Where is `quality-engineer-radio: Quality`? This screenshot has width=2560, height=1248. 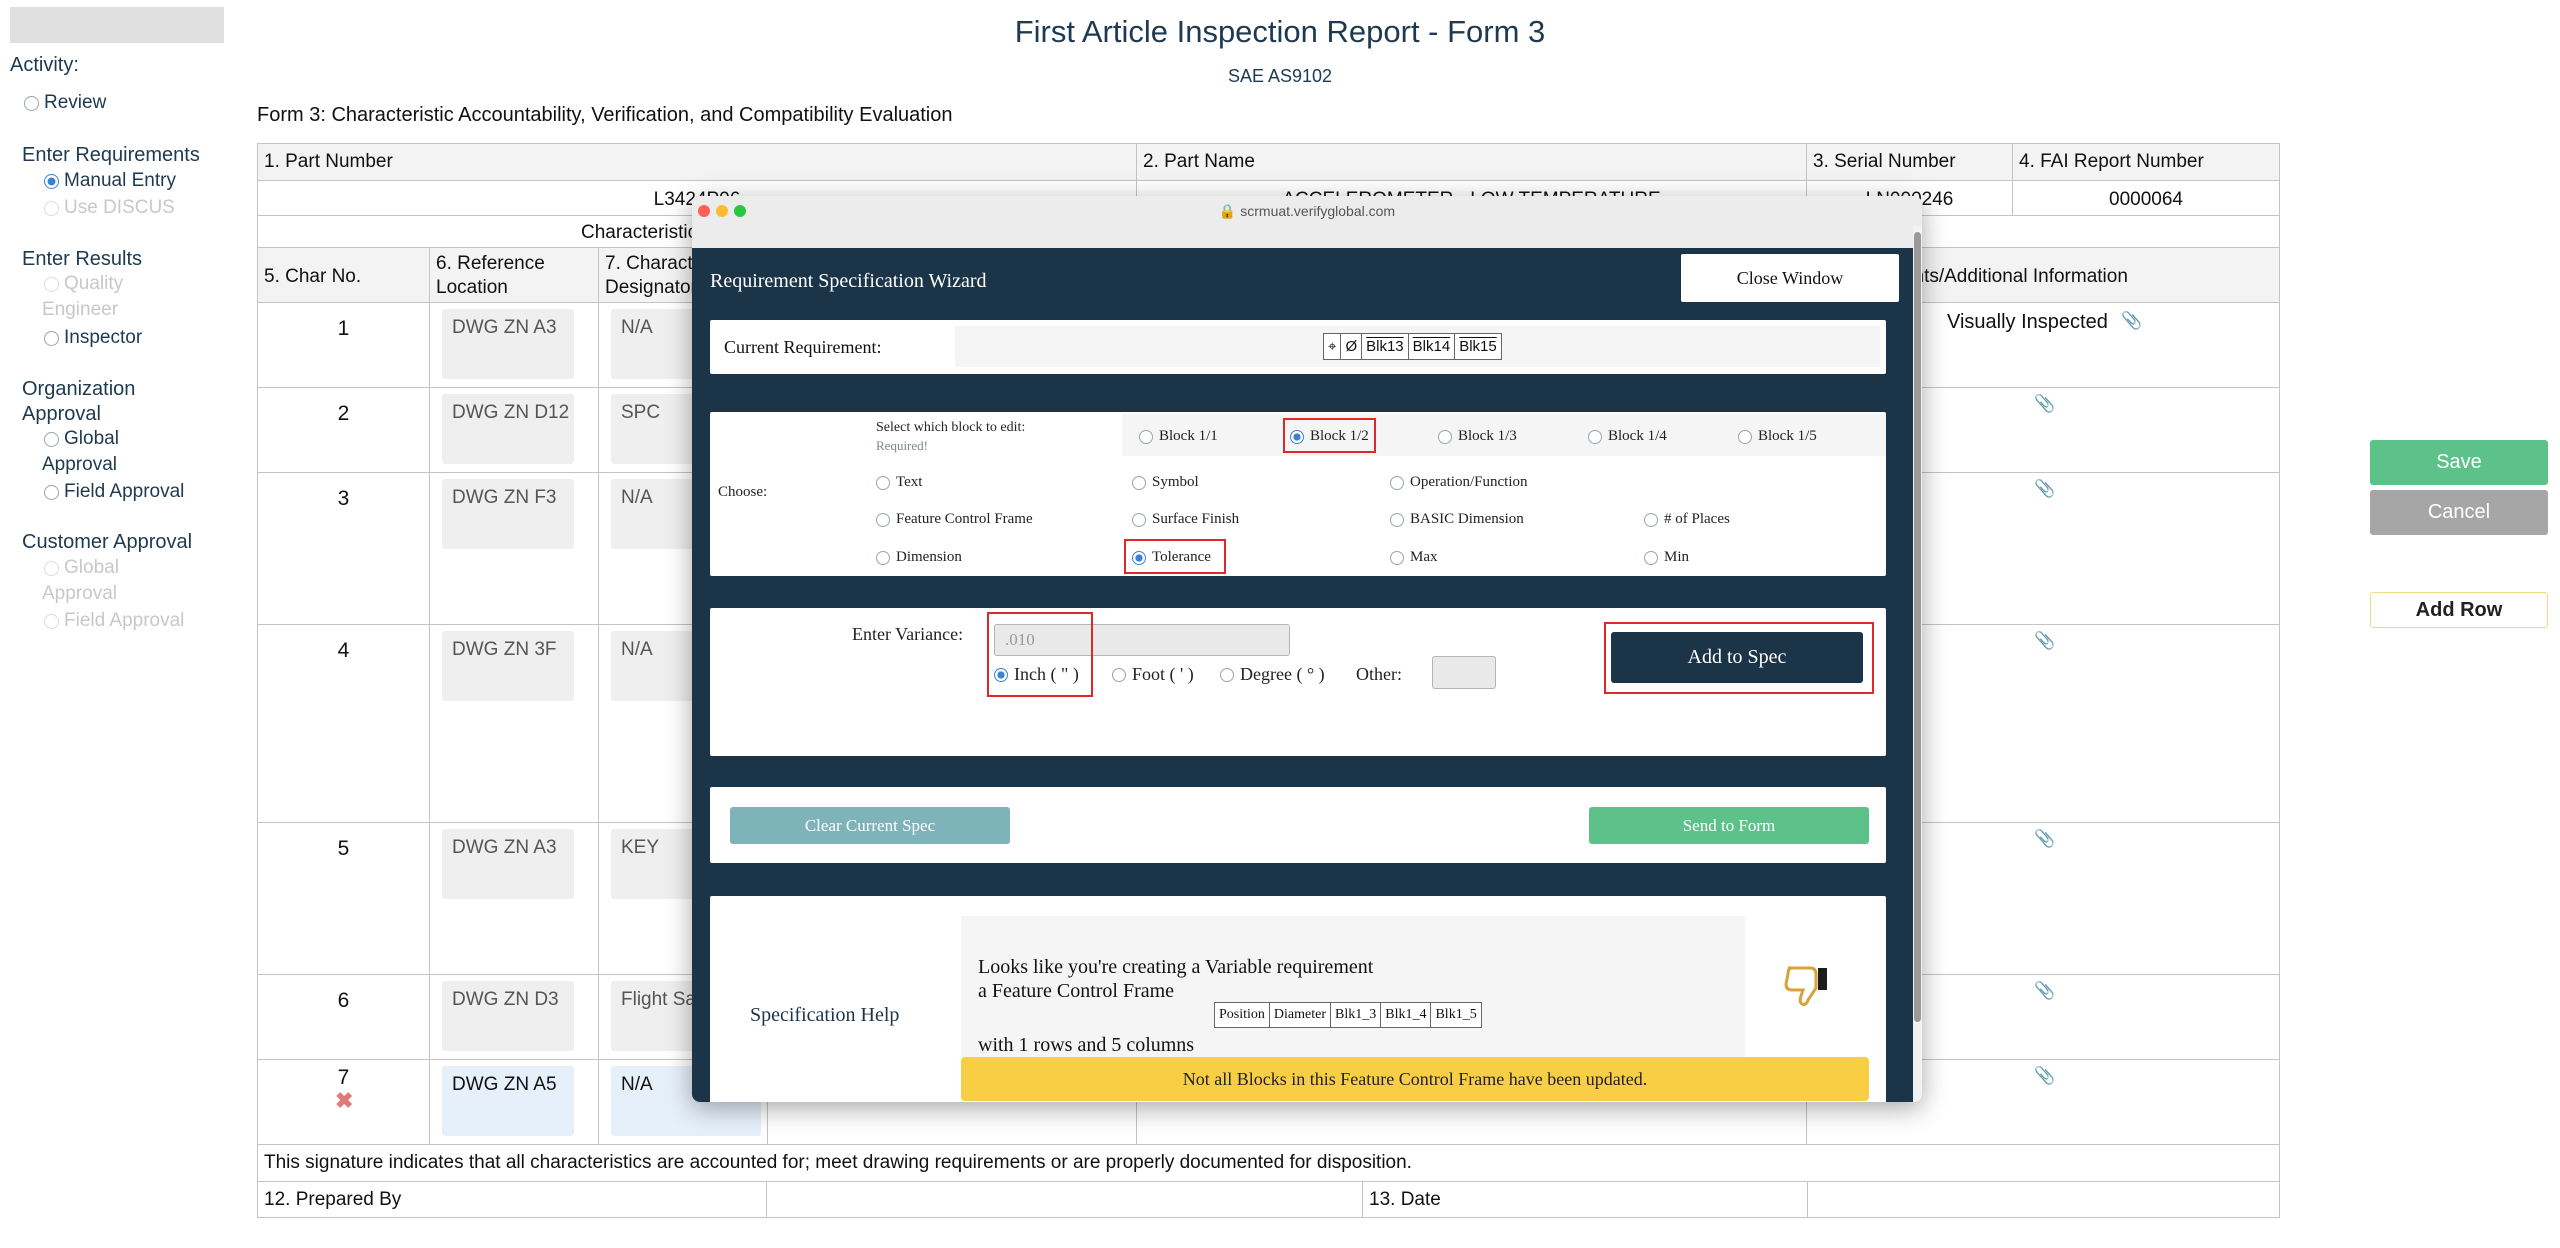 quality-engineer-radio: Quality is located at coordinates (83, 284).